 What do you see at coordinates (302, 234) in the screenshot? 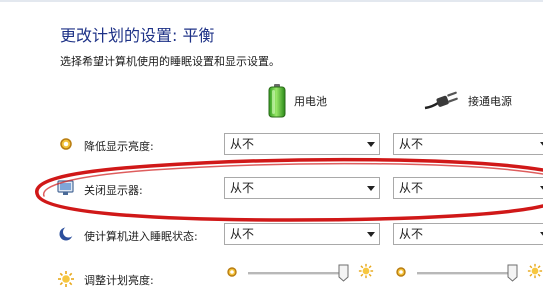
I see `sleep-battery-select: 从不` at bounding box center [302, 234].